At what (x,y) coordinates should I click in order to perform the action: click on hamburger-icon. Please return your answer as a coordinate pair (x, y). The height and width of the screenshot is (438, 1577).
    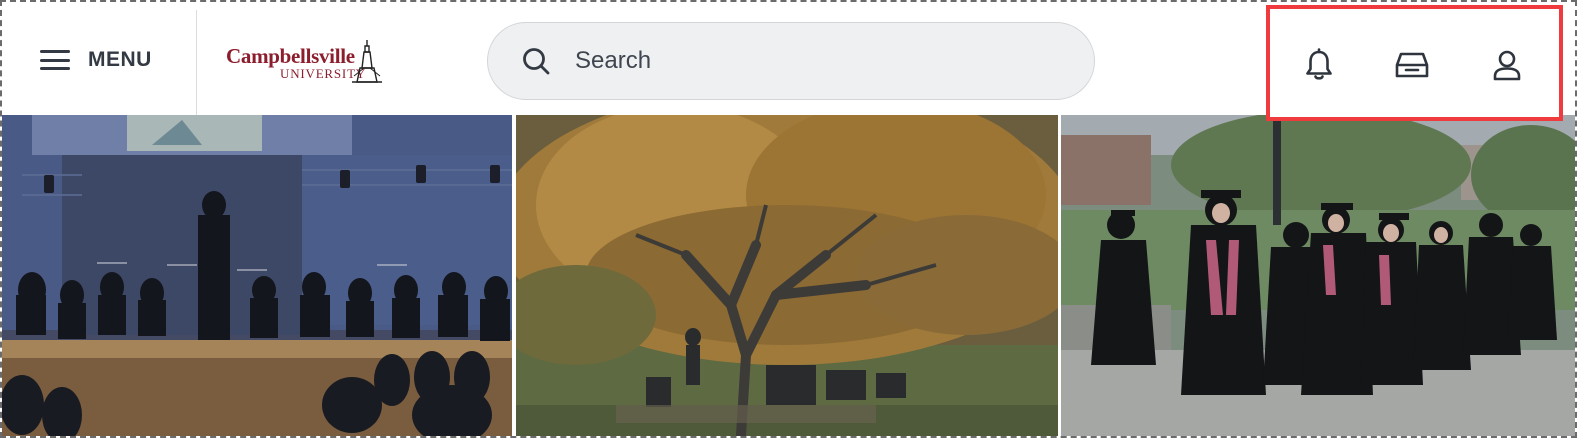
    Looking at the image, I should click on (55, 60).